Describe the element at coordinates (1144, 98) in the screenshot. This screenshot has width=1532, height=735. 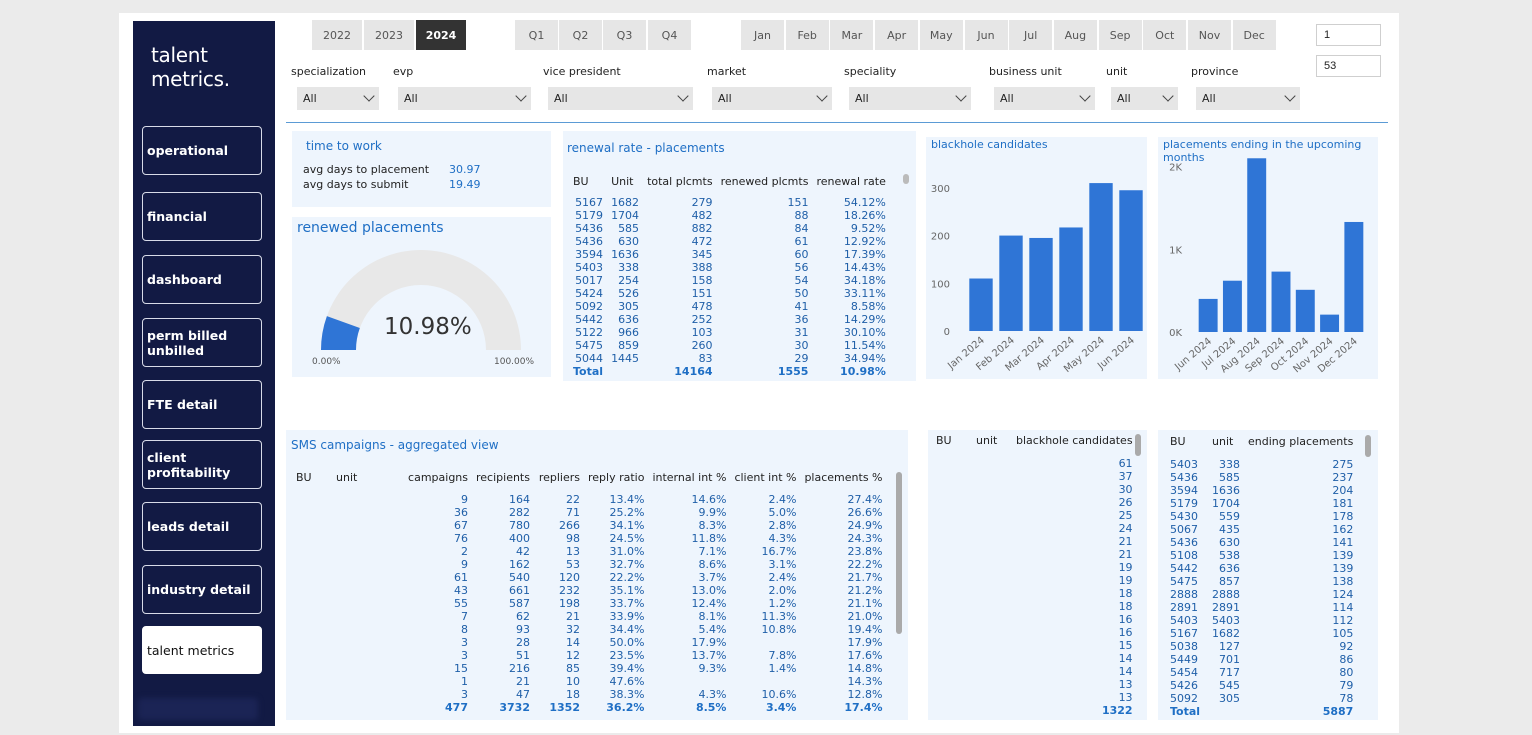
I see `filter-dropdown-unit: All` at that location.